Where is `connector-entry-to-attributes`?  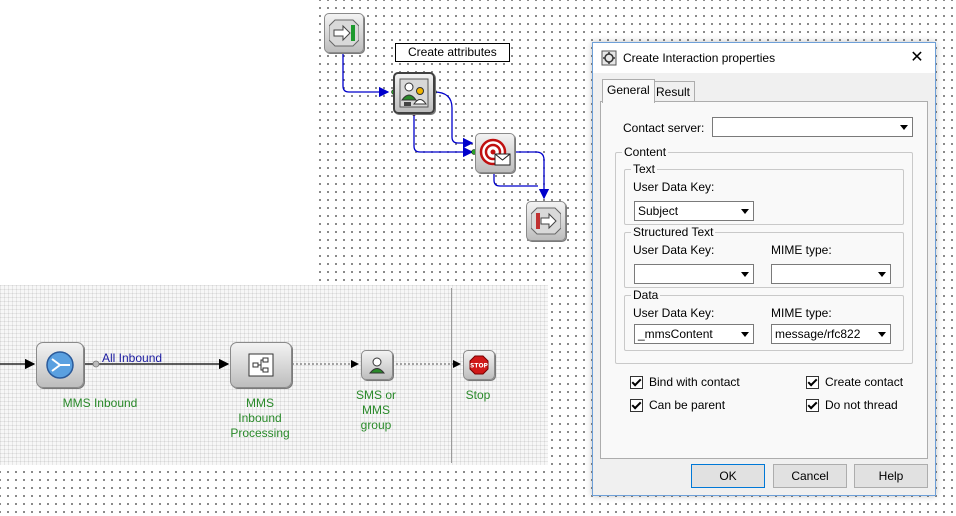 connector-entry-to-attributes is located at coordinates (366, 74).